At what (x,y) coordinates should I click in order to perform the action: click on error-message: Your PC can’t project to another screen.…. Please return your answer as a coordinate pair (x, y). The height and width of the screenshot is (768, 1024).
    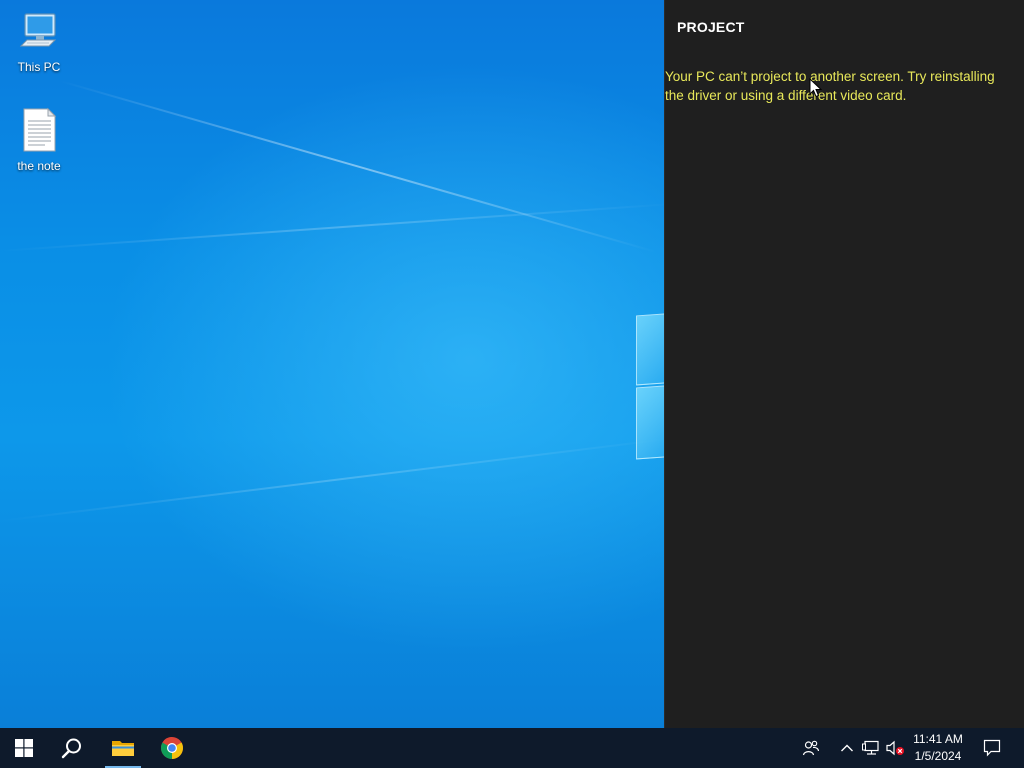
    Looking at the image, I should click on (830, 86).